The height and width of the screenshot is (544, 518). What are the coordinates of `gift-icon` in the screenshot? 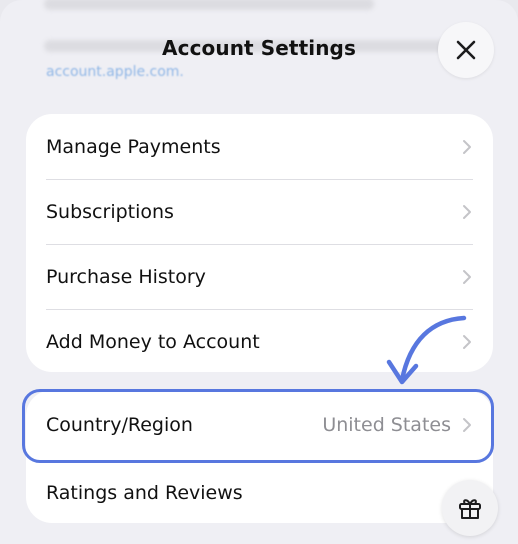 It's located at (470, 509).